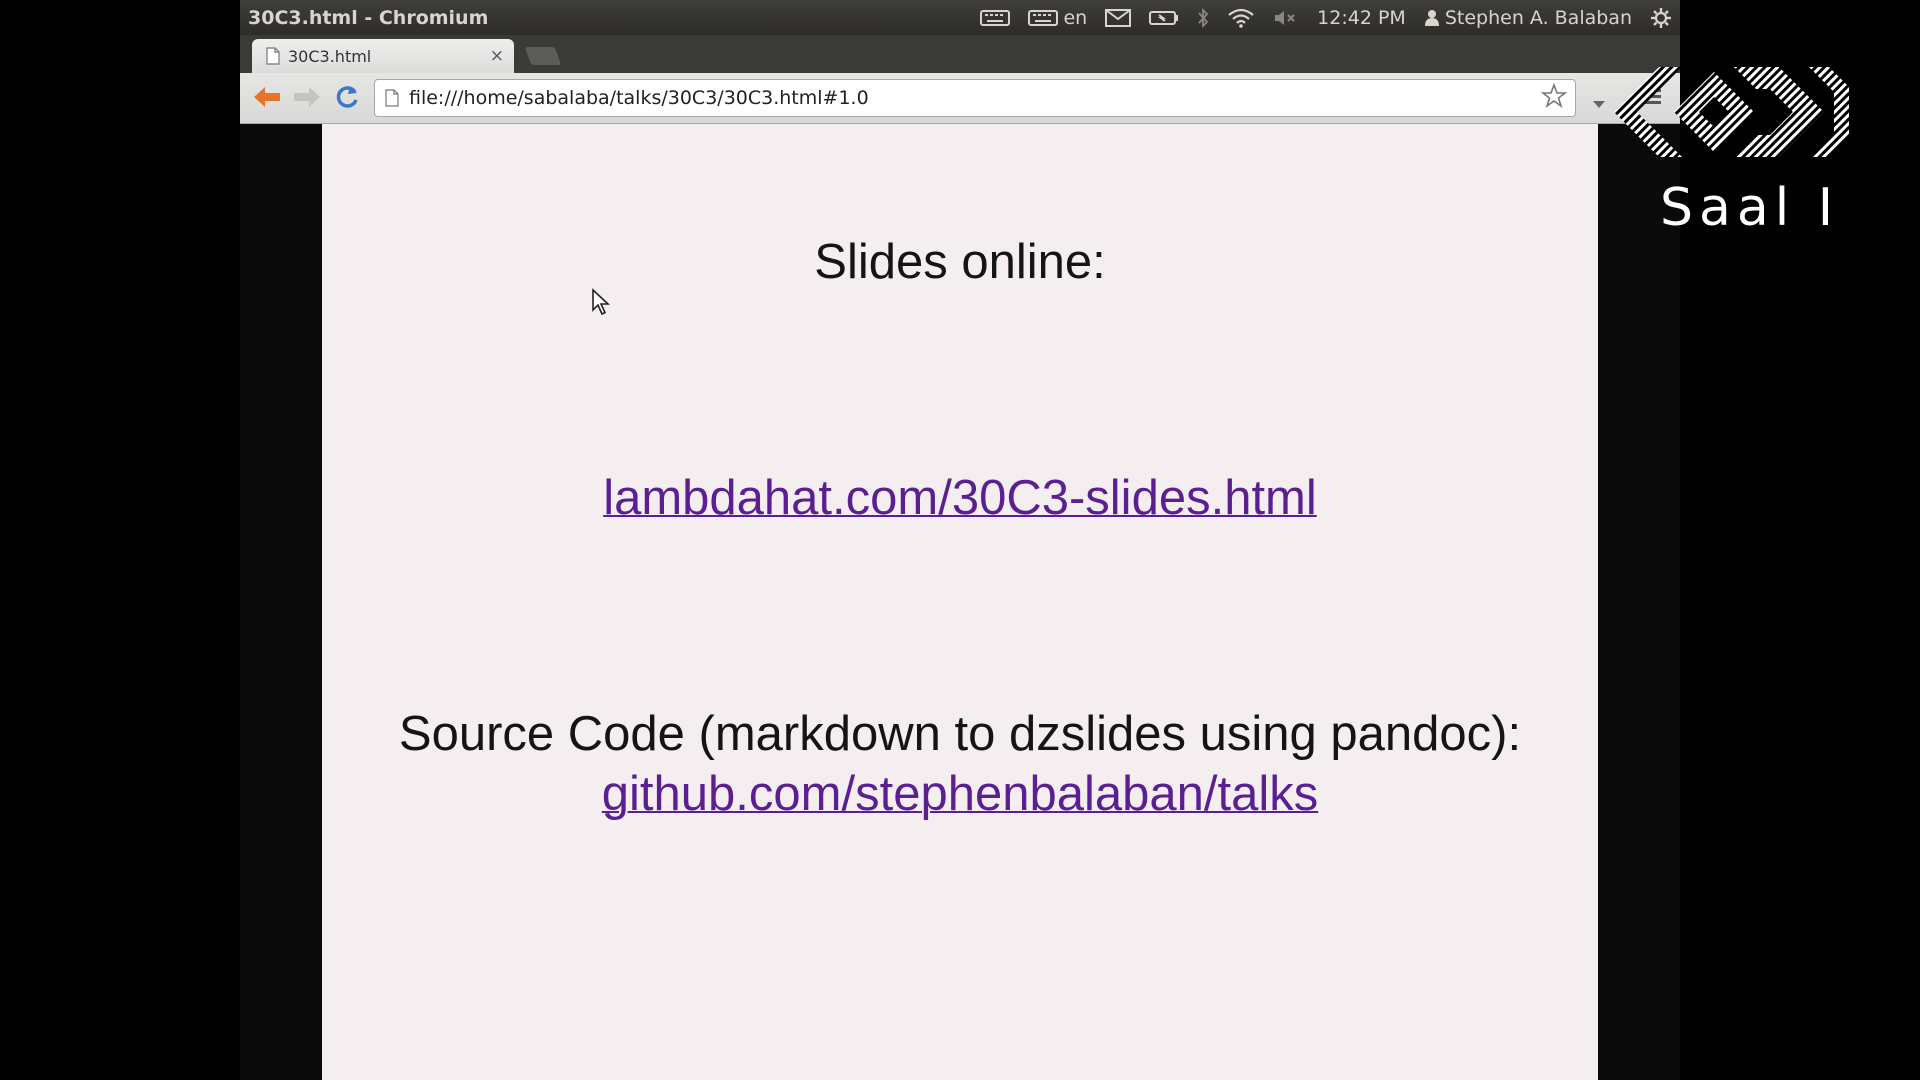 This screenshot has height=1080, width=1920. Describe the element at coordinates (960, 794) in the screenshot. I see `source-code-link: github.com/stephenbalaban/talks` at that location.